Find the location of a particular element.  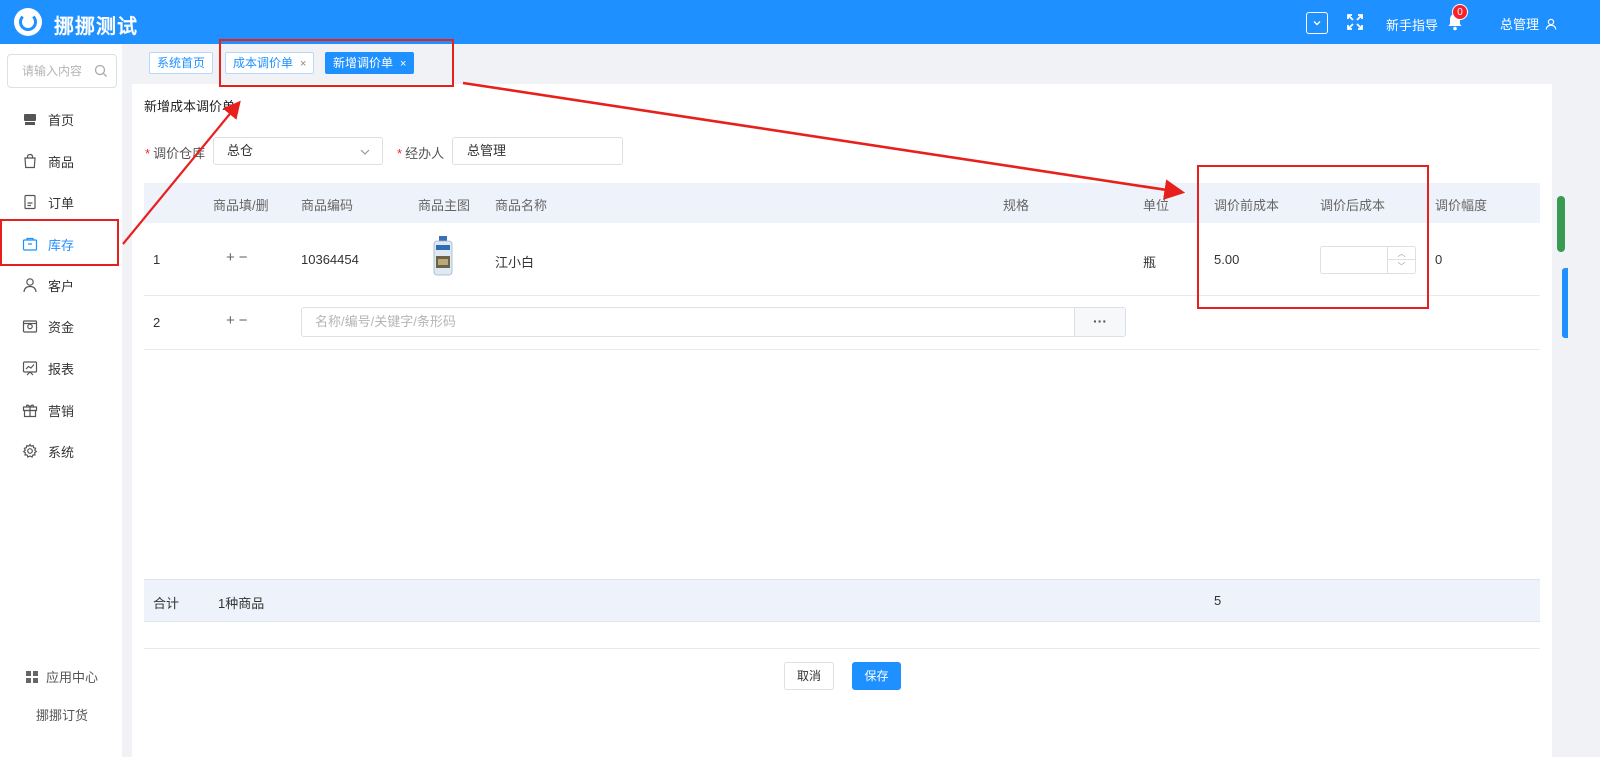

chart-board-icon is located at coordinates (30, 368).